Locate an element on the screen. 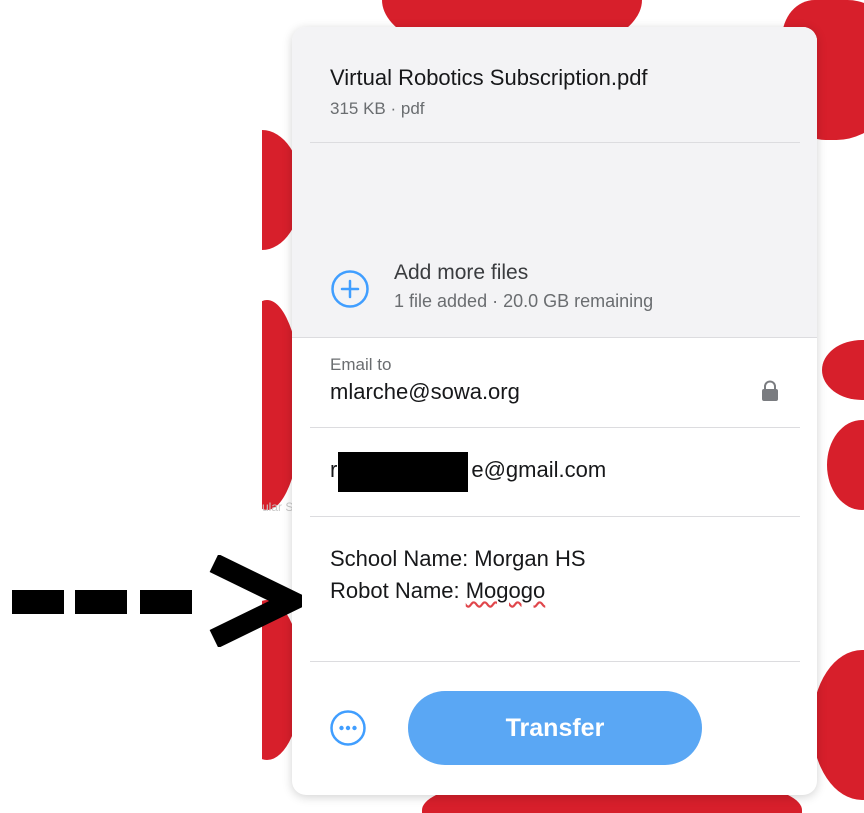  your-email-field: r e@gmail.com is located at coordinates (555, 472).